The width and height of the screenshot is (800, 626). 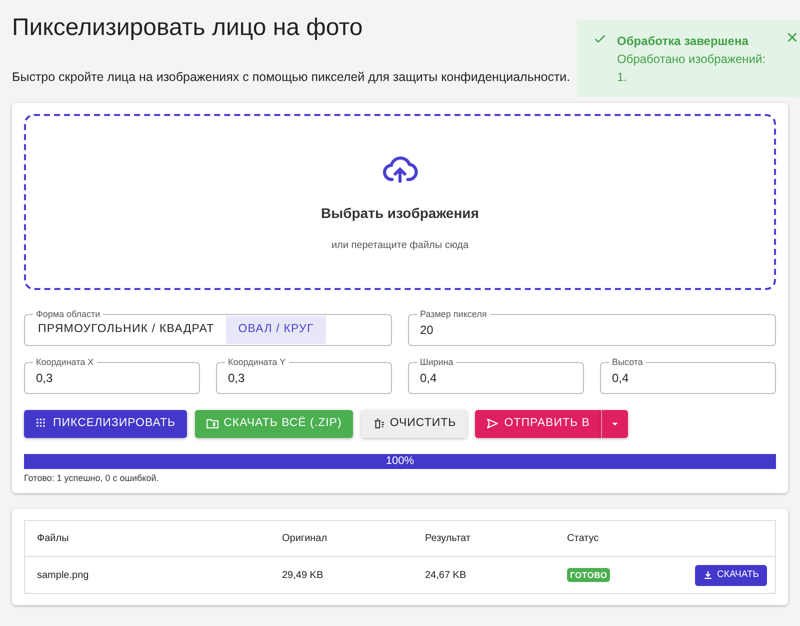 I want to click on dropzone-hint: или перетащите файлы сюда, so click(x=400, y=245).